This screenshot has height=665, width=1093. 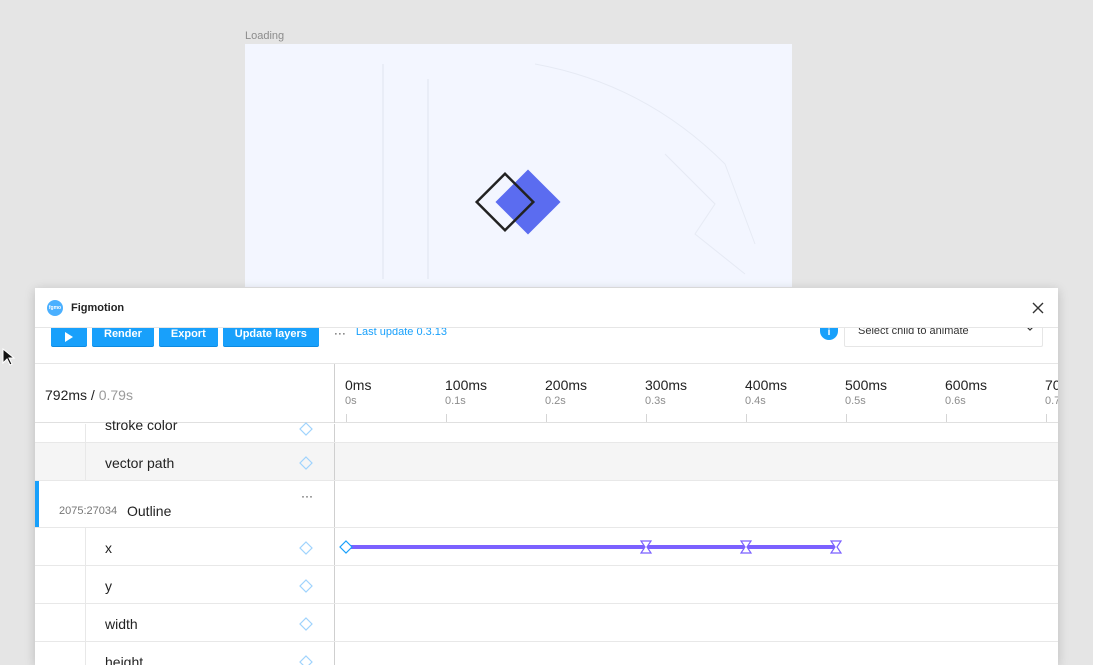 What do you see at coordinates (340, 333) in the screenshot?
I see `more-menu-button: ···` at bounding box center [340, 333].